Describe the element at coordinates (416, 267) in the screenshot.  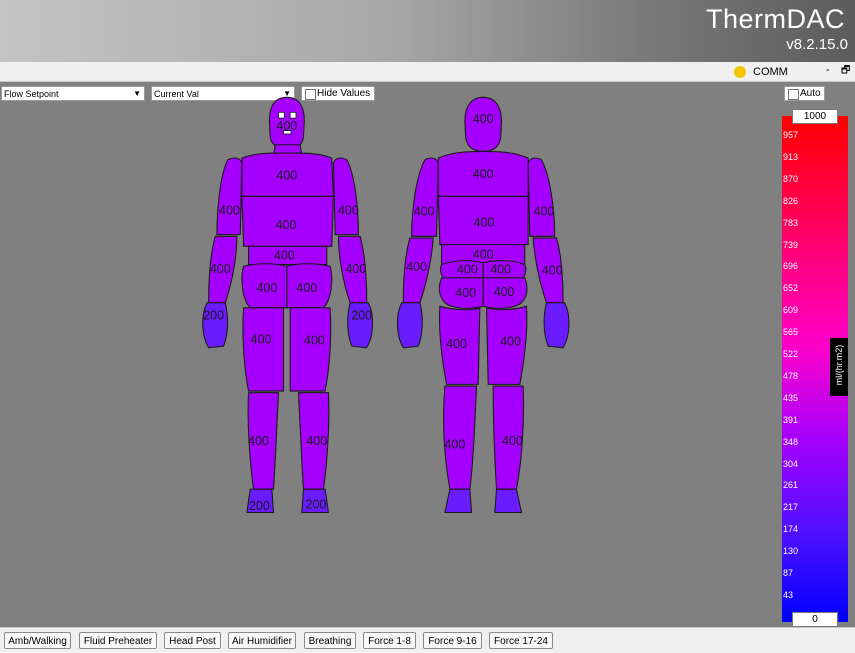
I see `back-left-forearm-value: 400` at that location.